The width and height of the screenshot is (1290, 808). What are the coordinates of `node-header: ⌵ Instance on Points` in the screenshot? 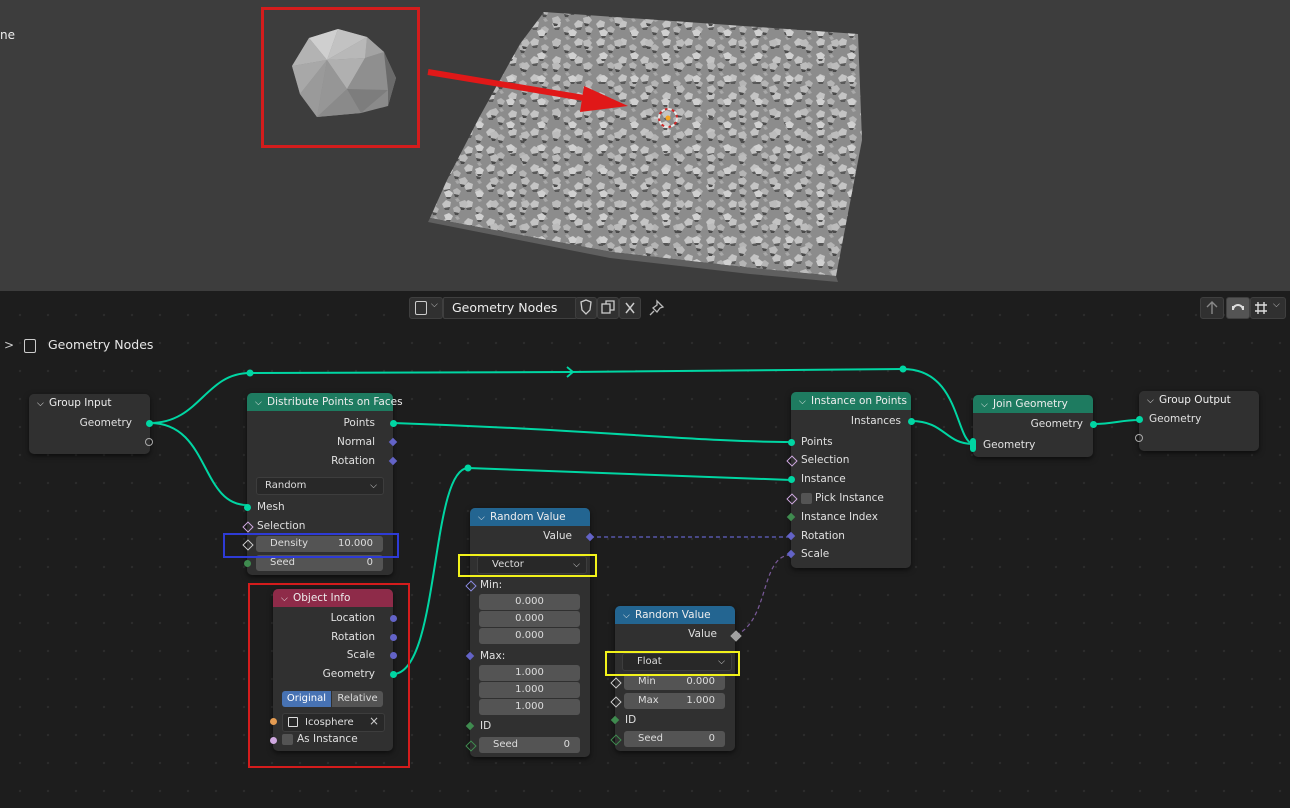 It's located at (851, 401).